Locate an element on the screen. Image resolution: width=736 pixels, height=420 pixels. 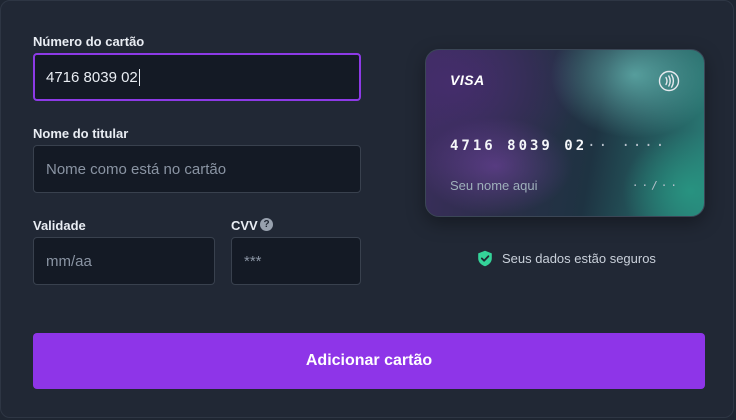
card-number-value: 4716 8039 02 is located at coordinates (92, 77).